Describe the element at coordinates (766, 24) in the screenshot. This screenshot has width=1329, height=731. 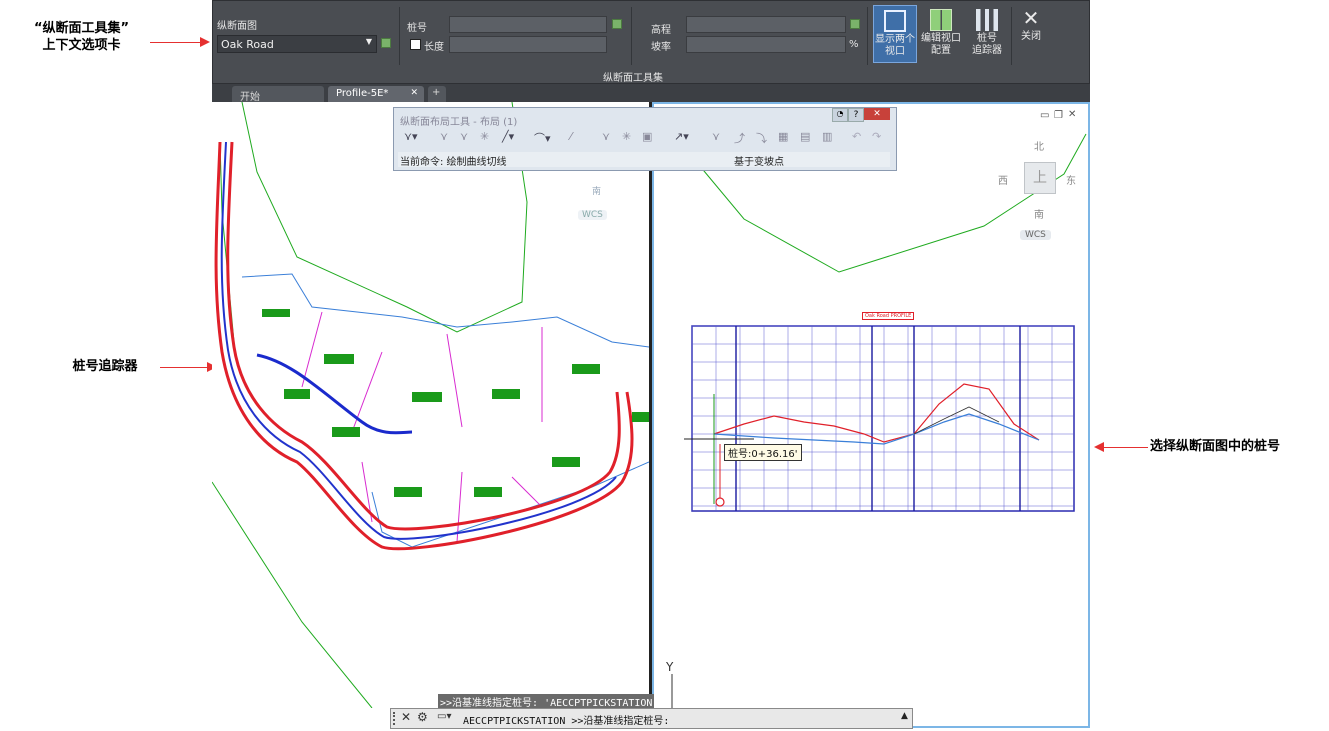
I see `elevation-field` at that location.